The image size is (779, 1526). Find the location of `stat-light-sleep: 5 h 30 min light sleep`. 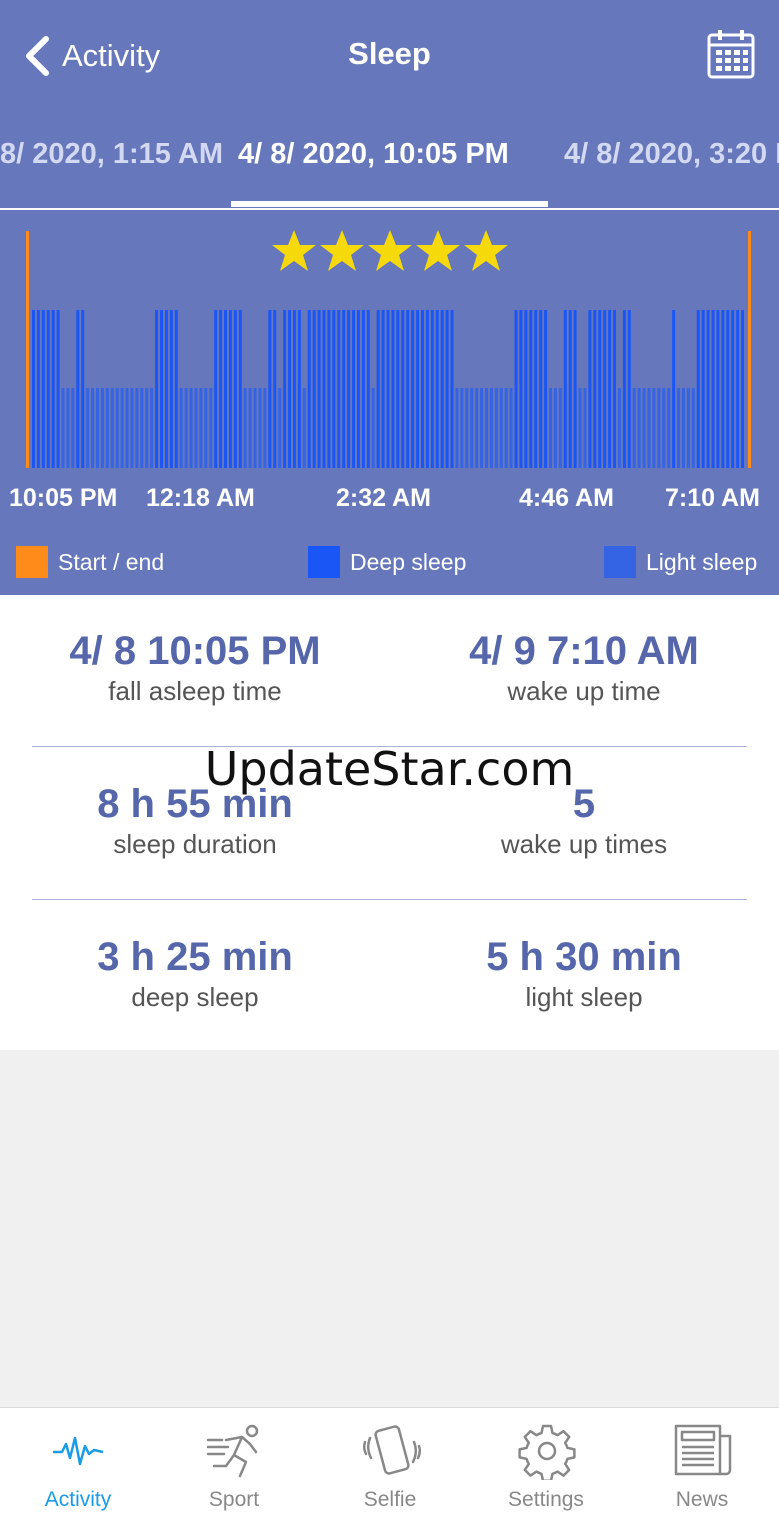

stat-light-sleep: 5 h 30 min light sleep is located at coordinates (584, 974).